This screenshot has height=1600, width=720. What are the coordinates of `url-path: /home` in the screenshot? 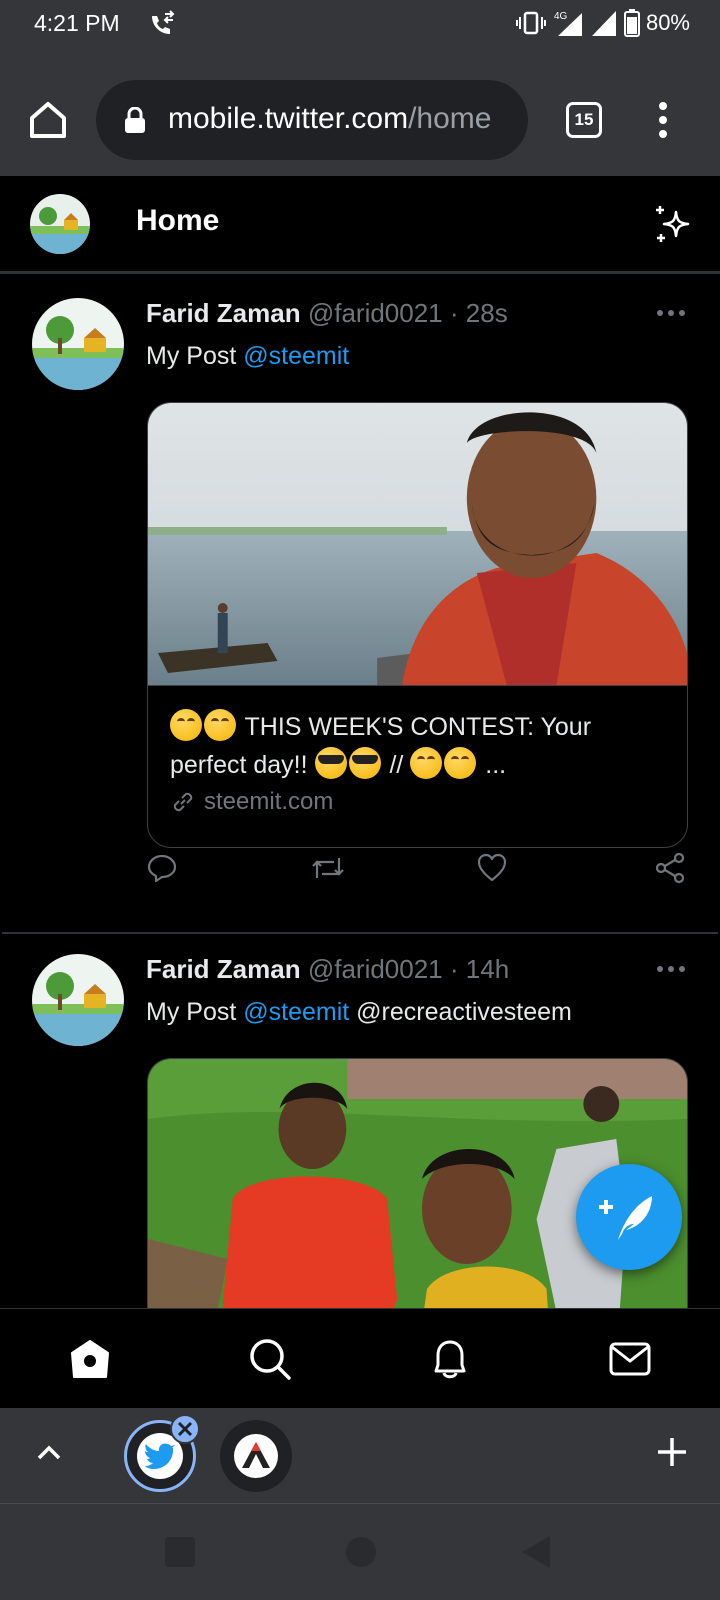 It's located at (450, 118).